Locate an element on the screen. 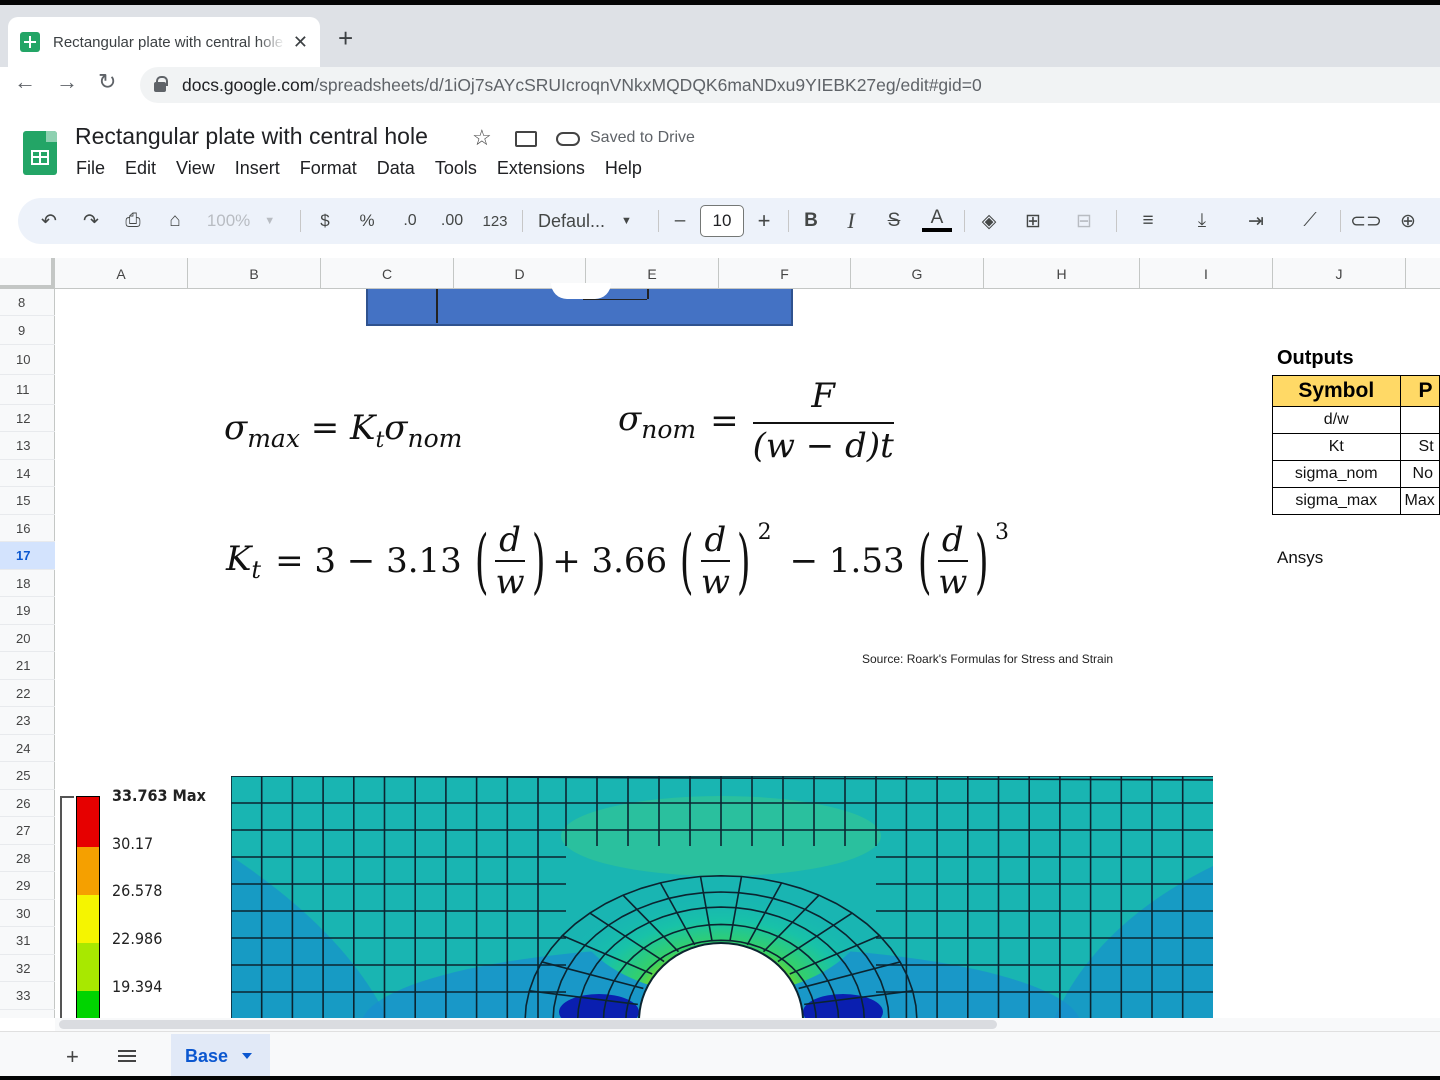 The width and height of the screenshot is (1440, 1080). outputs-title: Outputs is located at coordinates (1315, 358).